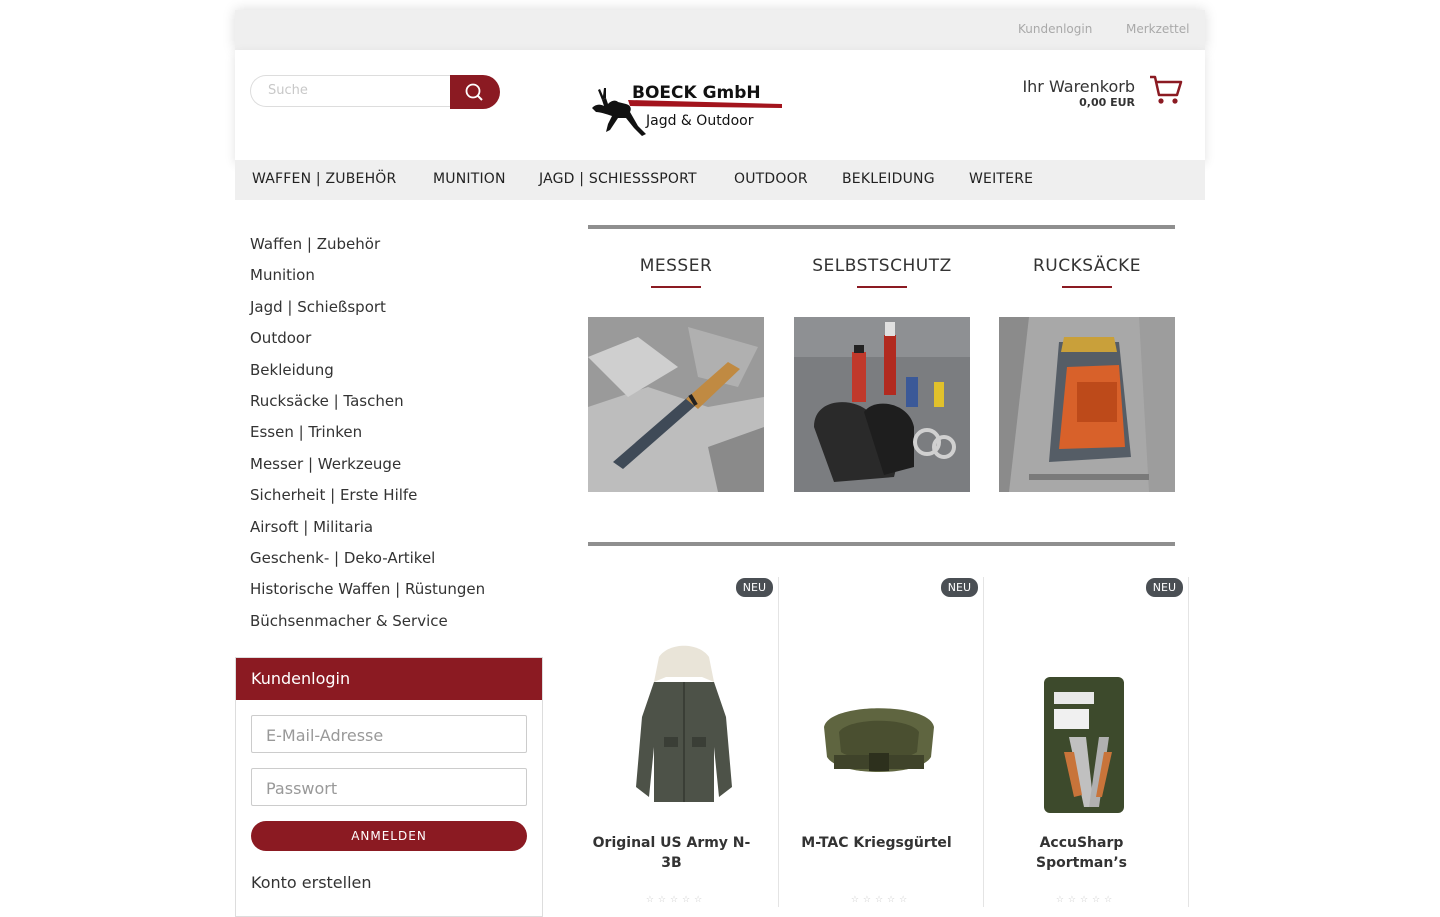  I want to click on product-card: NEU AccuSharp Sportman’s ☆☆☆☆☆, so click(1086, 742).